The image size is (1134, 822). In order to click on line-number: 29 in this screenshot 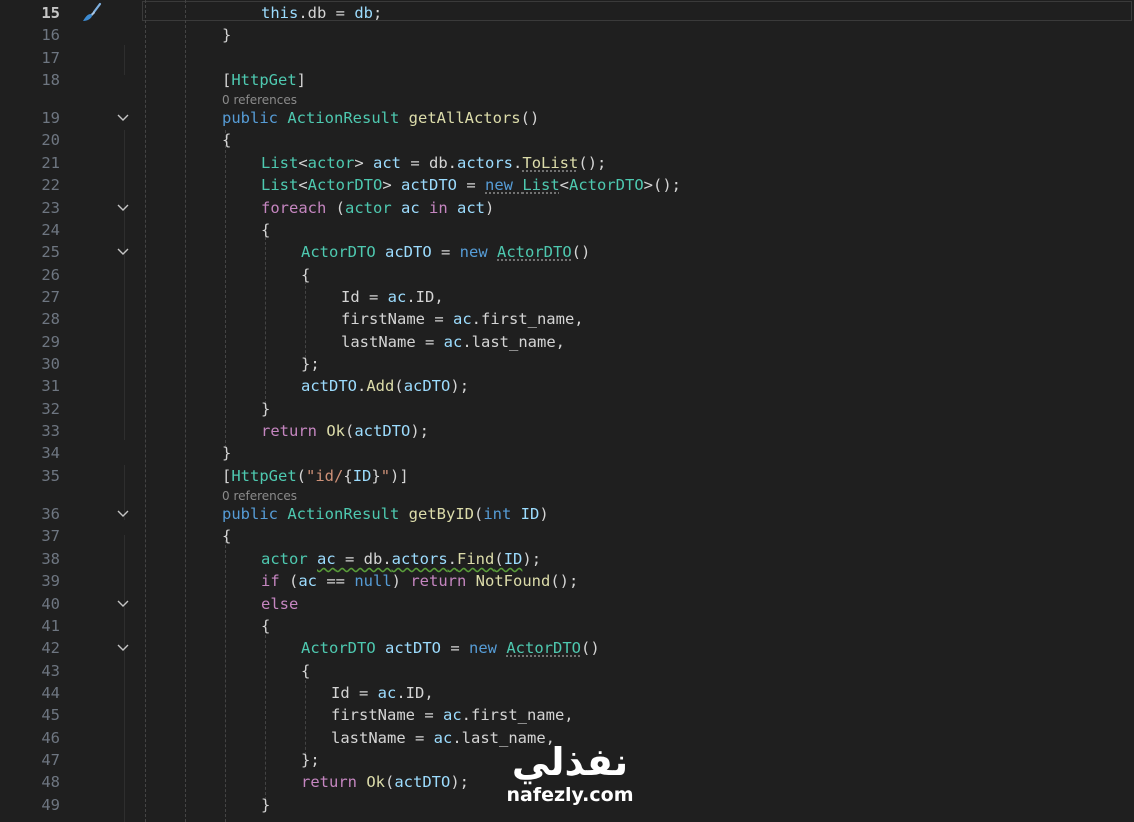, I will do `click(50, 342)`.